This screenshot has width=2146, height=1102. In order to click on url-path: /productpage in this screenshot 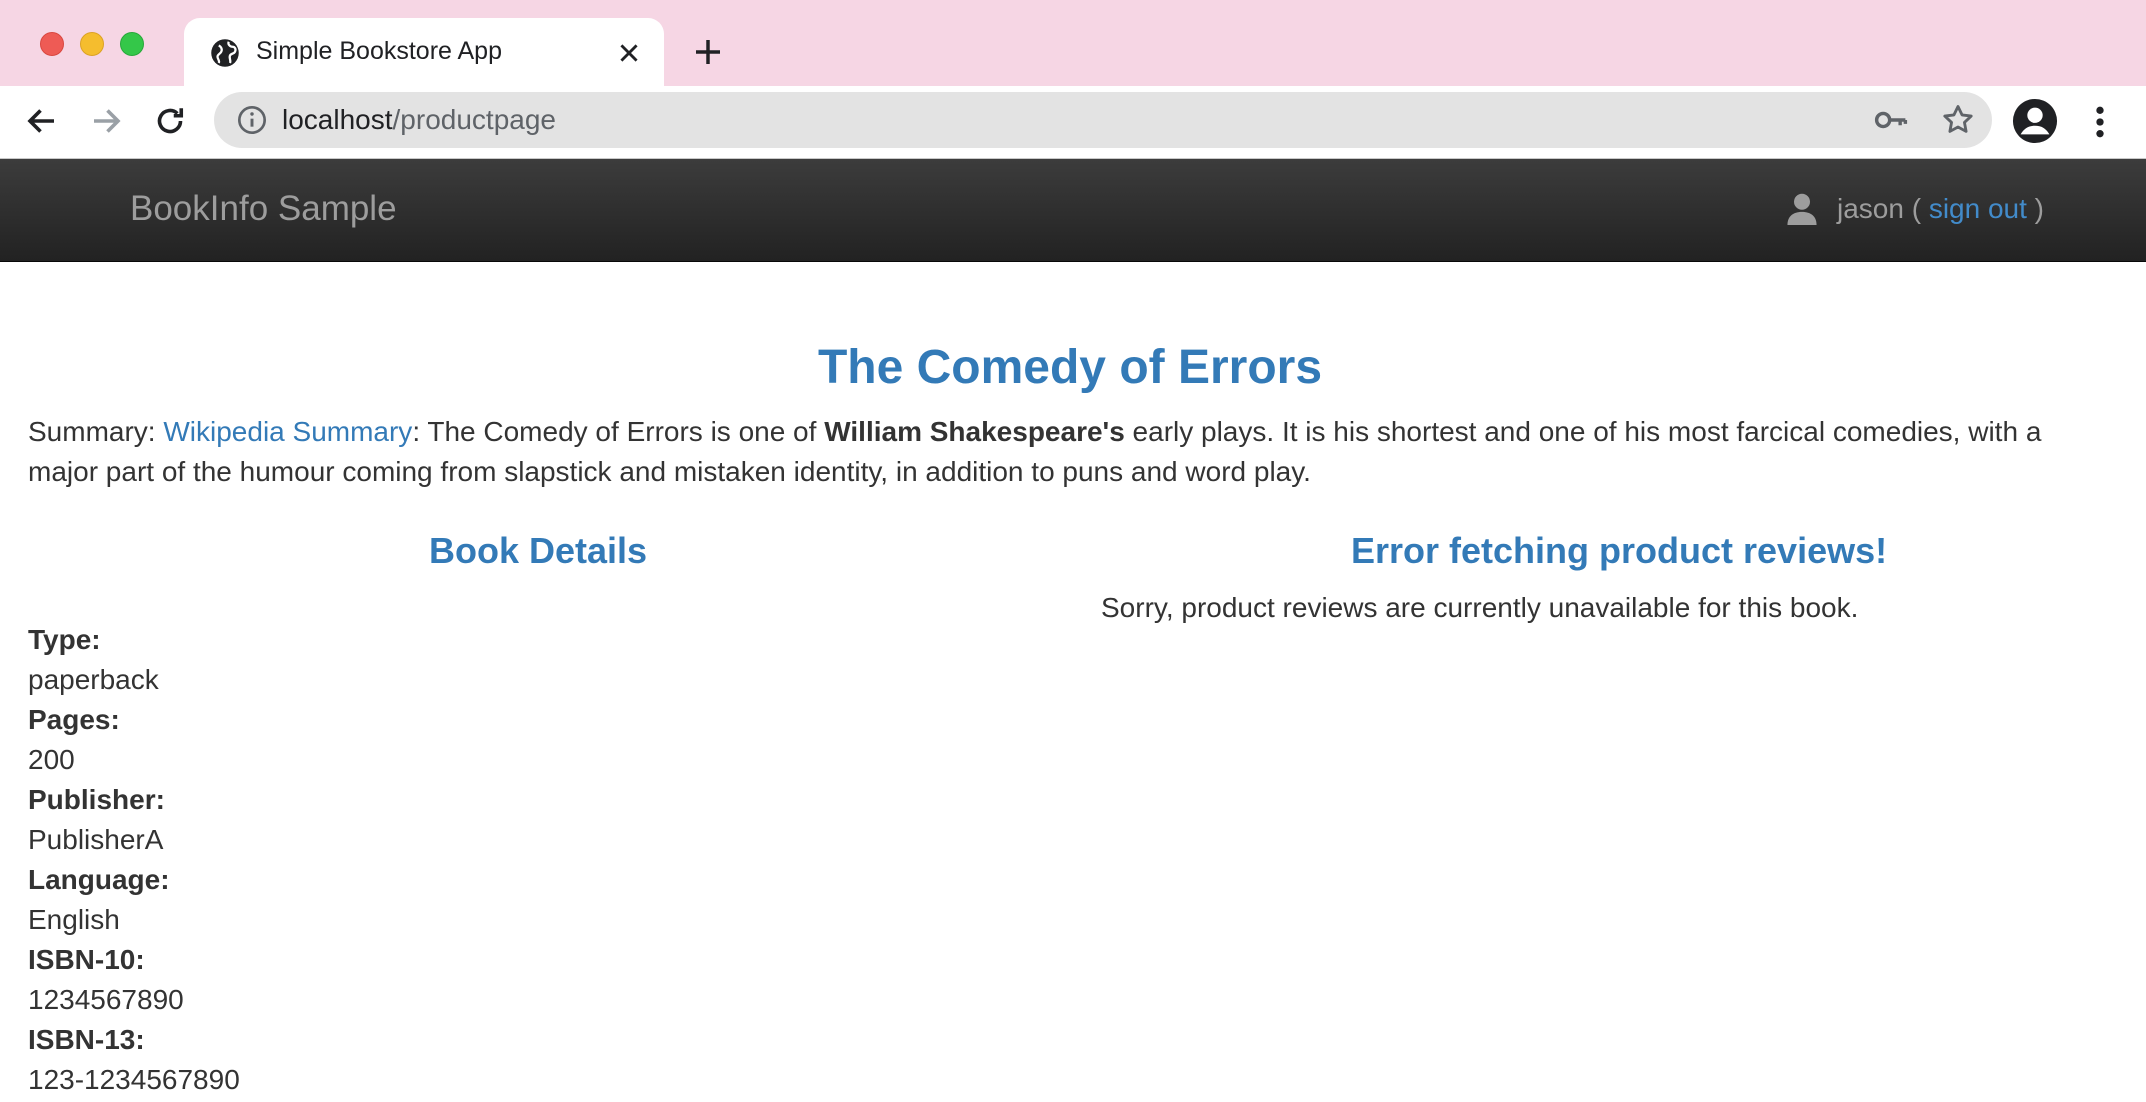, I will do `click(474, 119)`.